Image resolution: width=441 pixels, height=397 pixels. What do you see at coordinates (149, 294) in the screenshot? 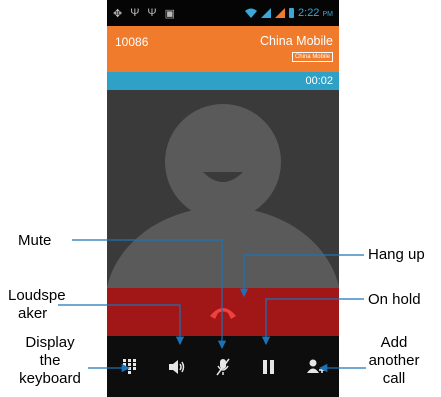
I see `mute-leader-line` at bounding box center [149, 294].